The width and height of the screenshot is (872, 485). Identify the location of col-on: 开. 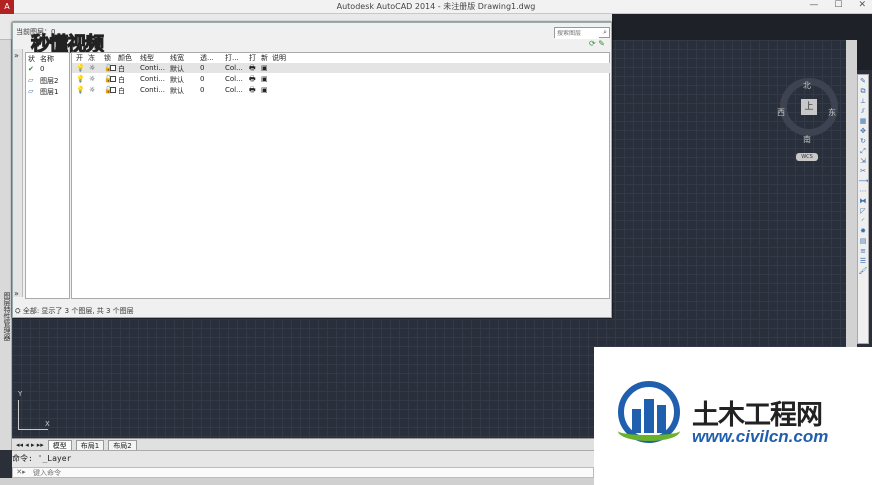
(79, 58).